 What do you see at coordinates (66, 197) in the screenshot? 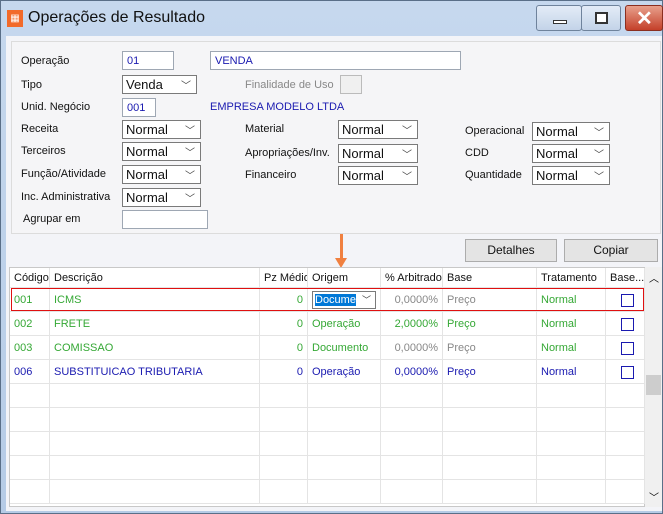
I see `inc-label: Inc. Administrativa` at bounding box center [66, 197].